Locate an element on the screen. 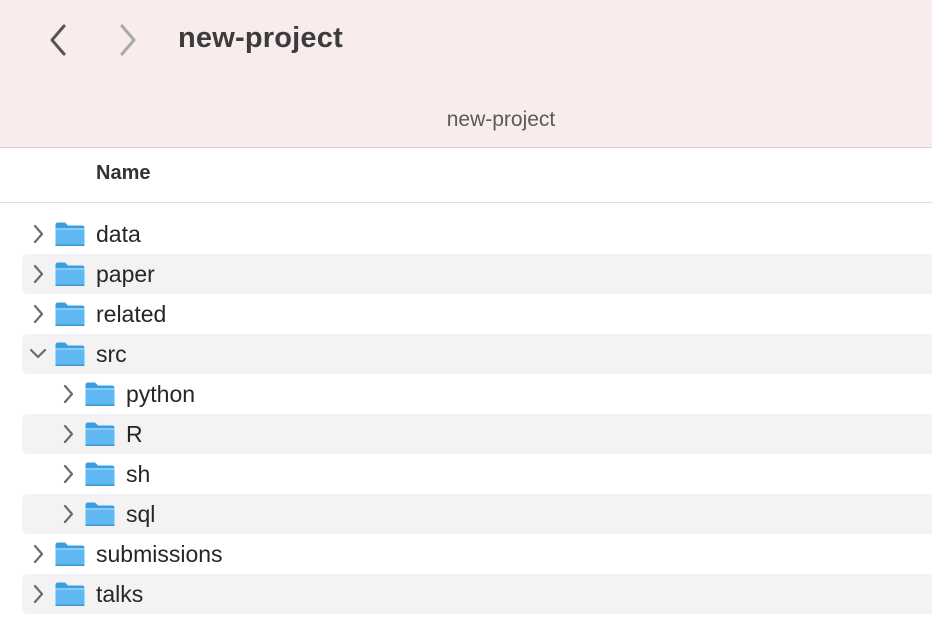 The height and width of the screenshot is (632, 932). list-item-related: related is located at coordinates (477, 314).